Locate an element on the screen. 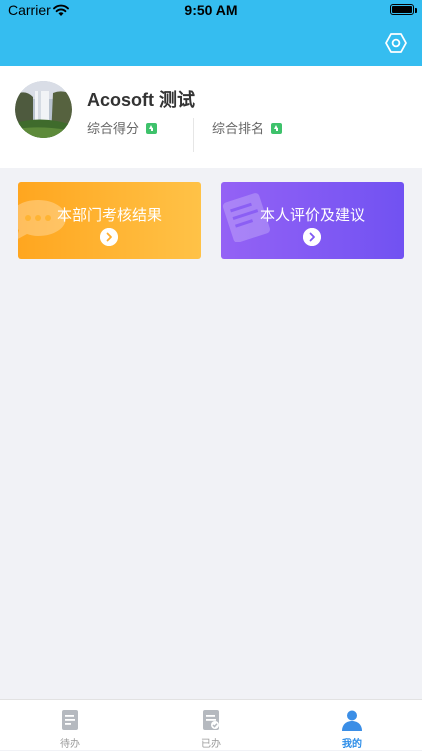  battery-icon is located at coordinates (402, 9).